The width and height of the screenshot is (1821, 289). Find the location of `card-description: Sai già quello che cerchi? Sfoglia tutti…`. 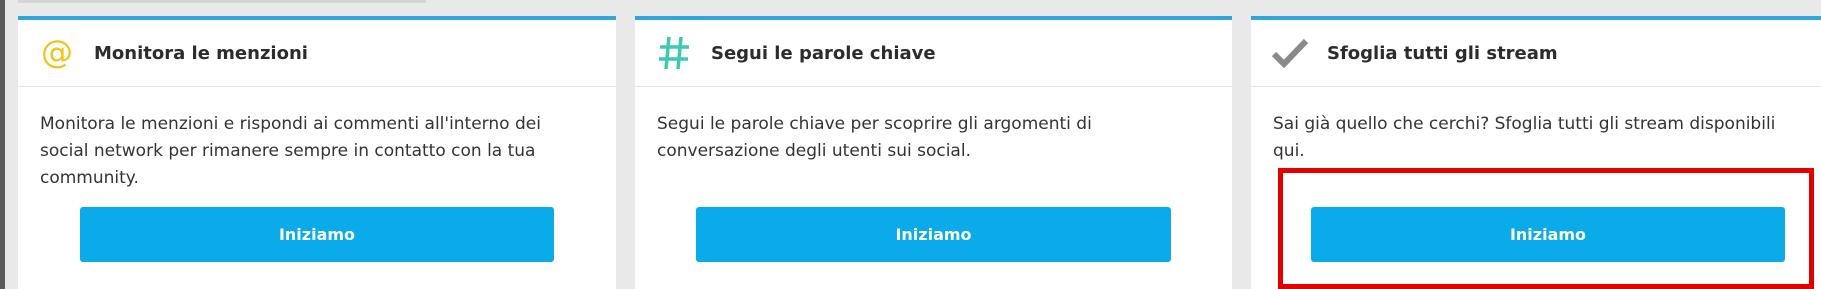

card-description: Sai già quello che cerchi? Sfoglia tutti… is located at coordinates (1524, 137).